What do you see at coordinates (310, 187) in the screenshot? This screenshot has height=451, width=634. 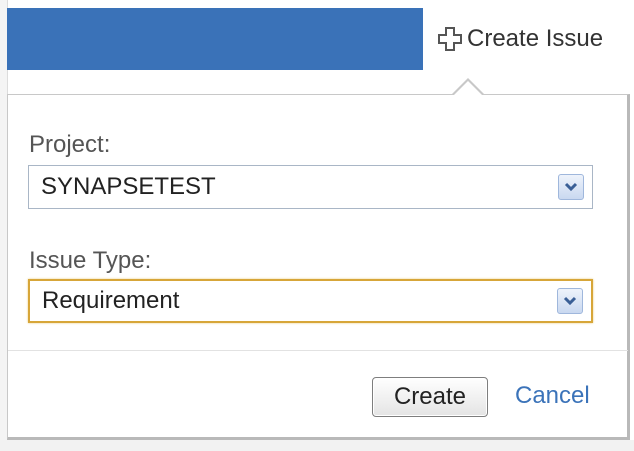 I see `project-select: SYNAPSETEST` at bounding box center [310, 187].